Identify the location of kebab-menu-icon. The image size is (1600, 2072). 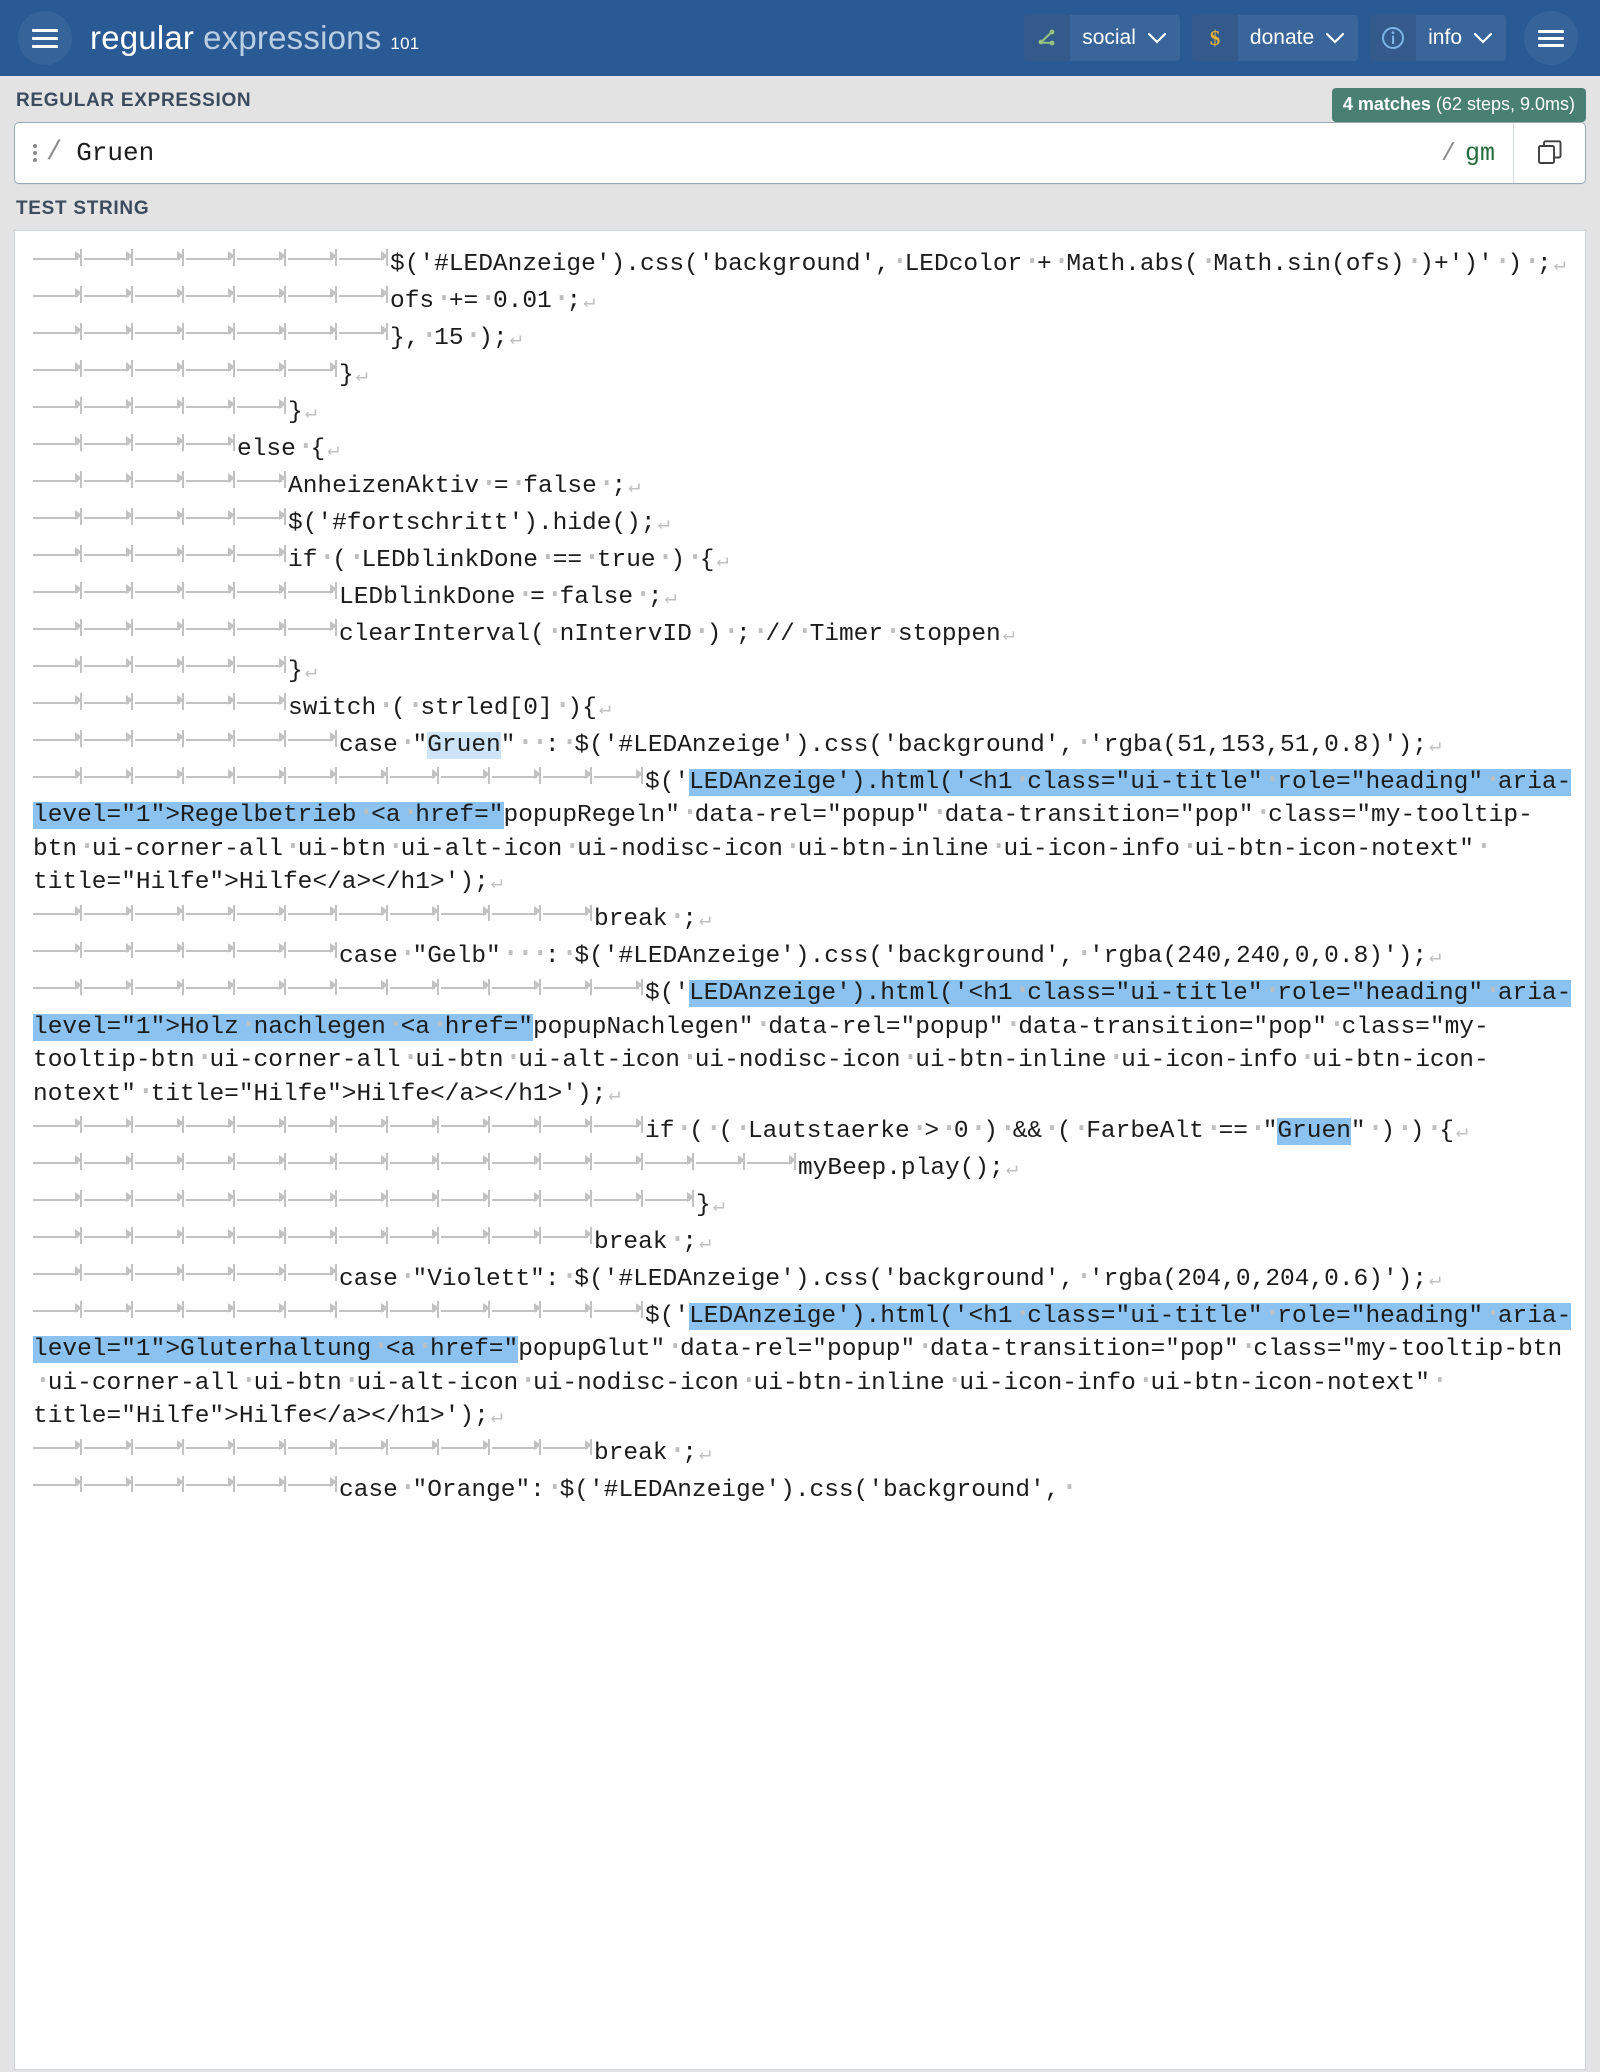
(37, 153).